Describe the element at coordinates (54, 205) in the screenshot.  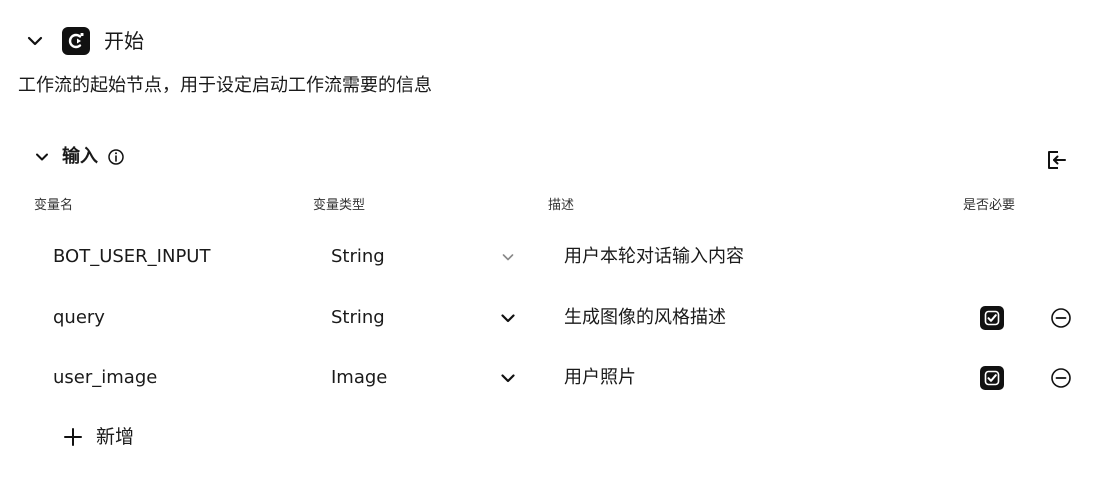
I see `column-header-name: 变量名` at that location.